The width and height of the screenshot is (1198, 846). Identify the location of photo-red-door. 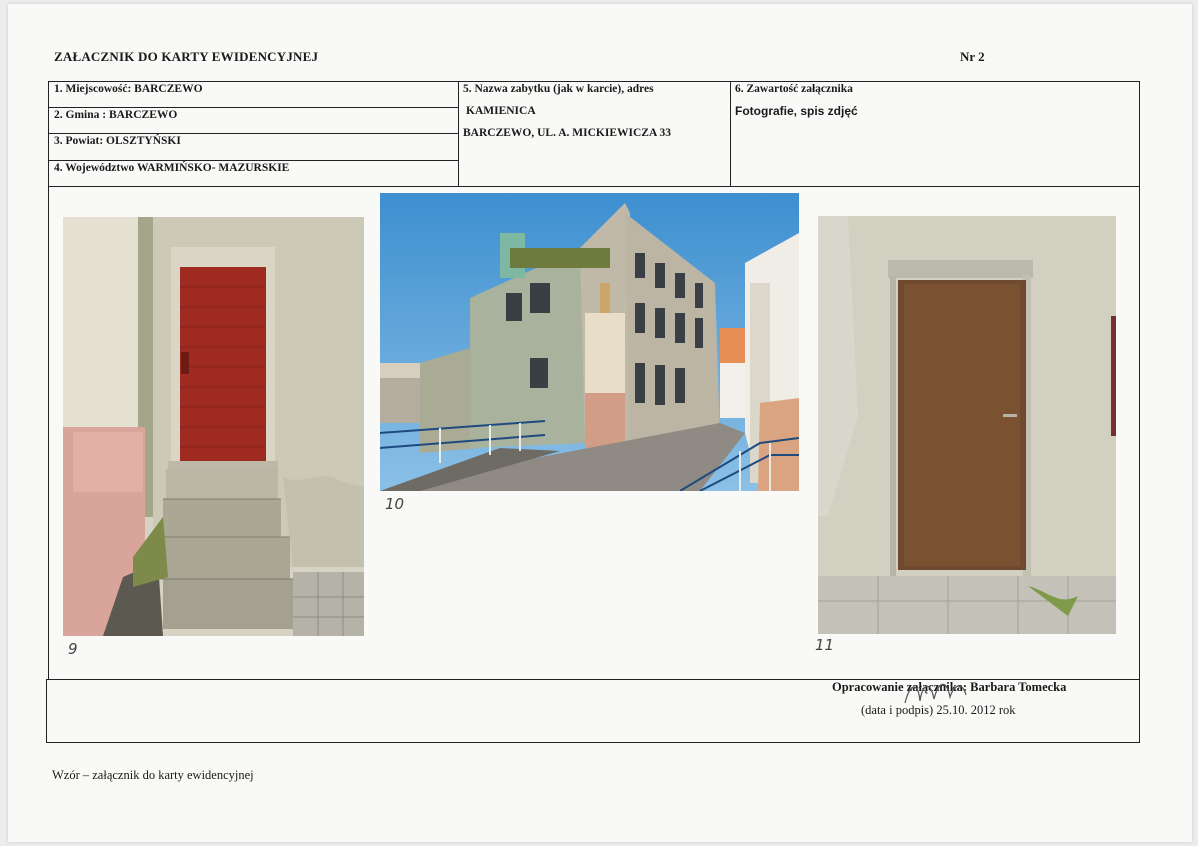
(213, 426).